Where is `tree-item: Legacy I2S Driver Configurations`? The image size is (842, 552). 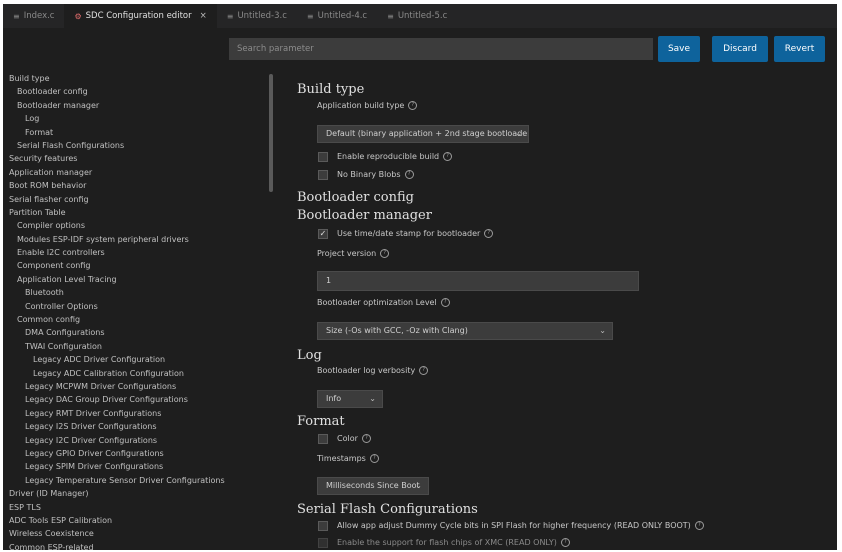
tree-item: Legacy I2S Driver Configurations is located at coordinates (136, 426).